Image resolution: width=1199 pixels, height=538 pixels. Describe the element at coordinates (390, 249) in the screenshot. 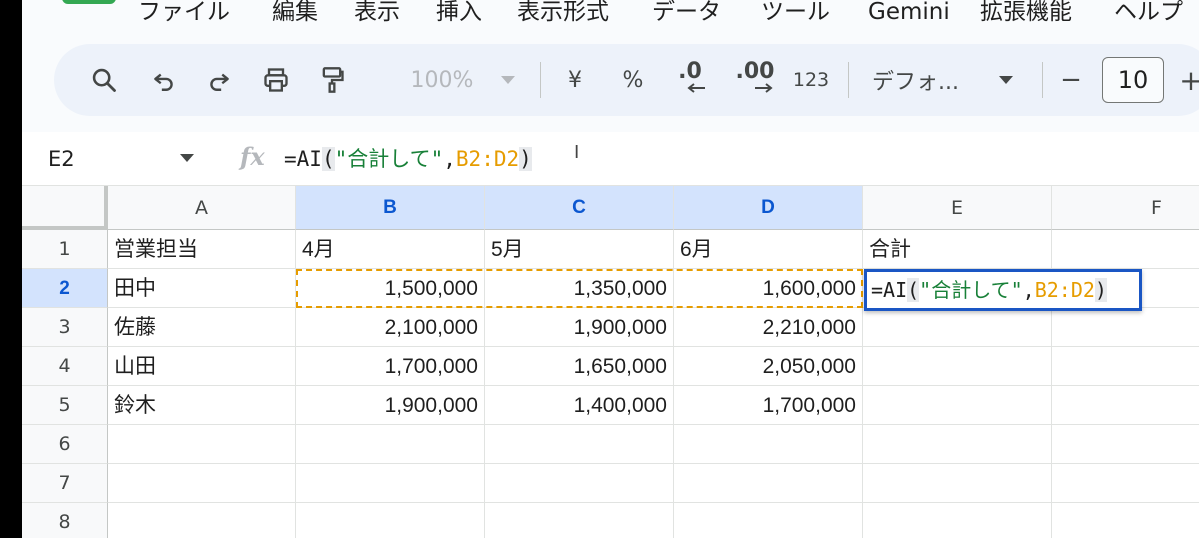

I see `cell-b1: 4月` at that location.